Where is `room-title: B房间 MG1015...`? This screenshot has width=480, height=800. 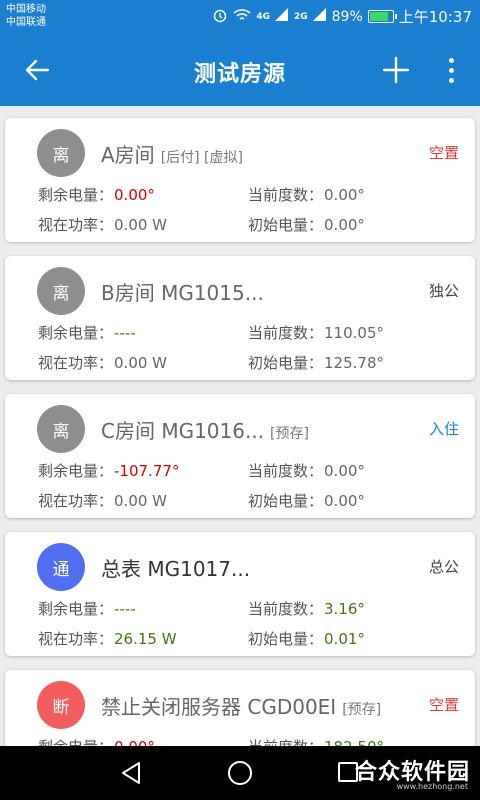 room-title: B房间 MG1015... is located at coordinates (182, 293).